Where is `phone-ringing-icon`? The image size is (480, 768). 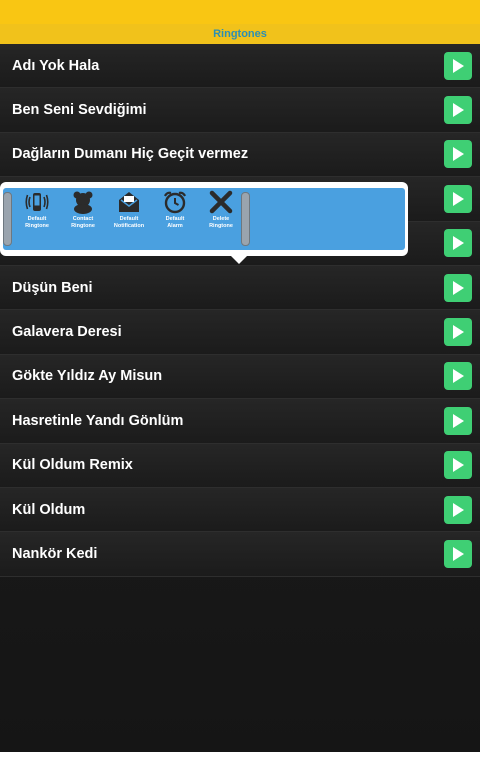
phone-ringing-icon is located at coordinates (37, 202).